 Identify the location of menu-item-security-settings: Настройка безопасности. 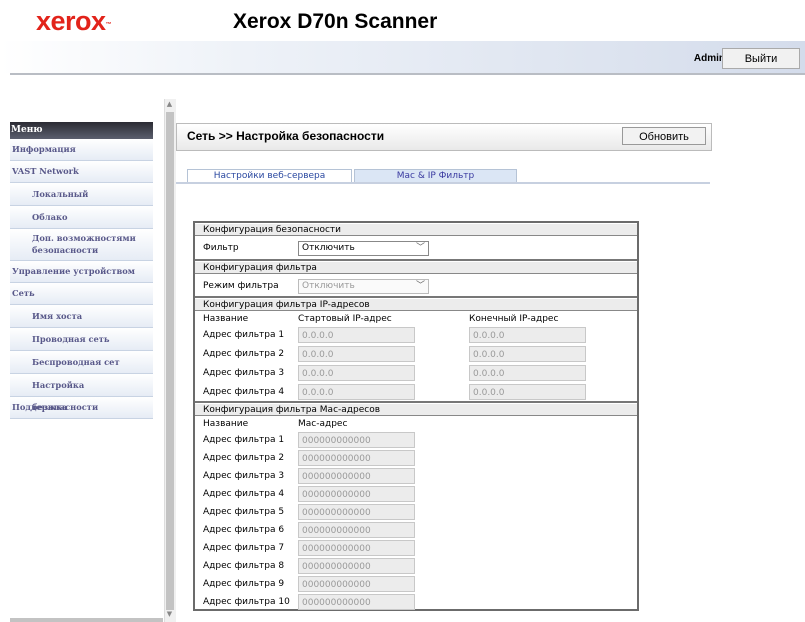
(81, 393).